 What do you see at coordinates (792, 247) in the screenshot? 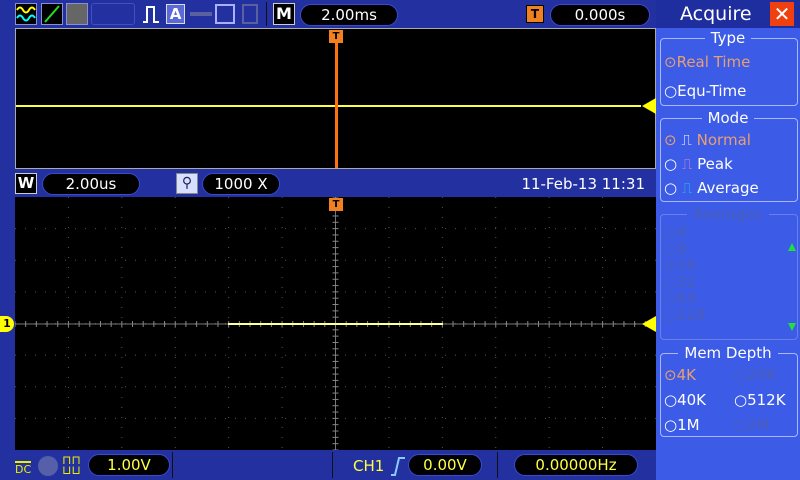
I see `scroll-up-icon` at bounding box center [792, 247].